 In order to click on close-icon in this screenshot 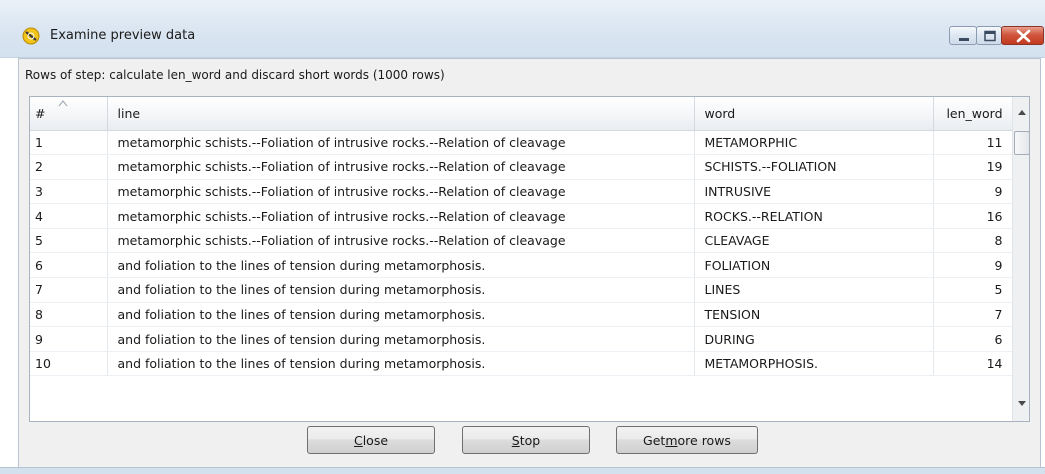, I will do `click(1023, 36)`.